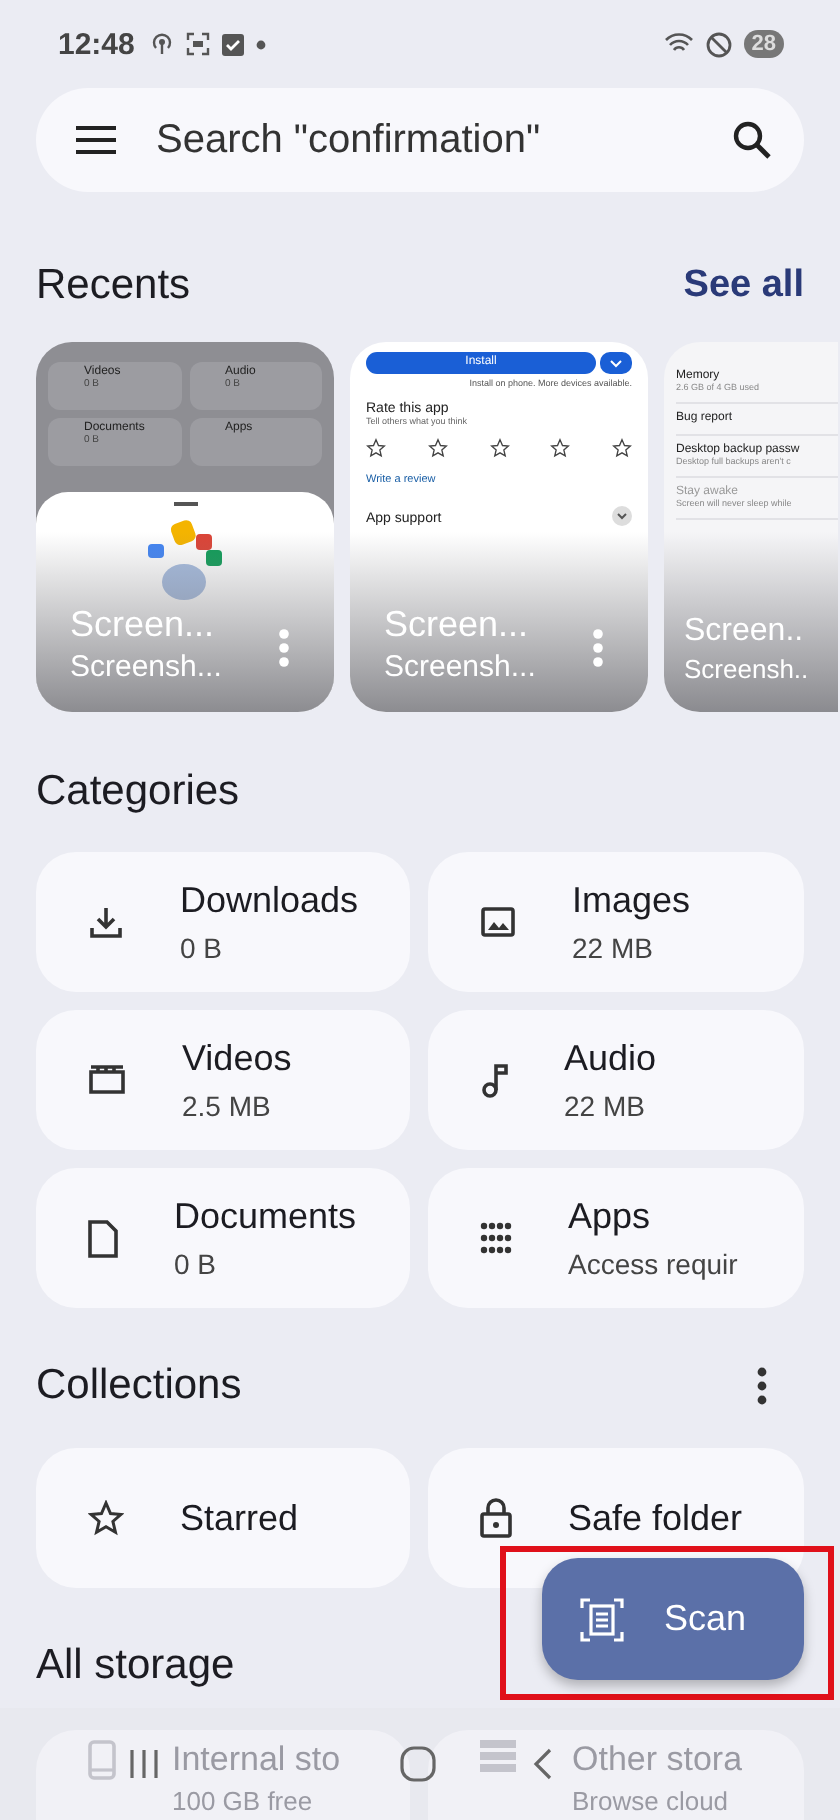 This screenshot has height=1820, width=840. What do you see at coordinates (139, 1386) in the screenshot?
I see `section-title: Collections` at bounding box center [139, 1386].